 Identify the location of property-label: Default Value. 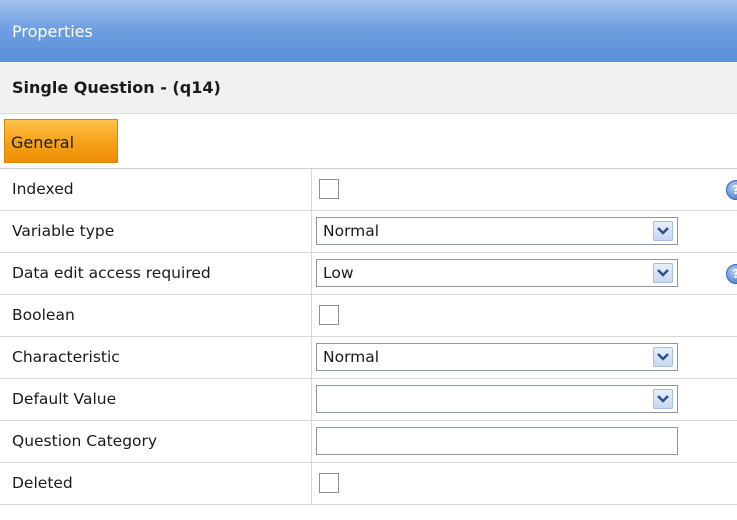
(156, 399).